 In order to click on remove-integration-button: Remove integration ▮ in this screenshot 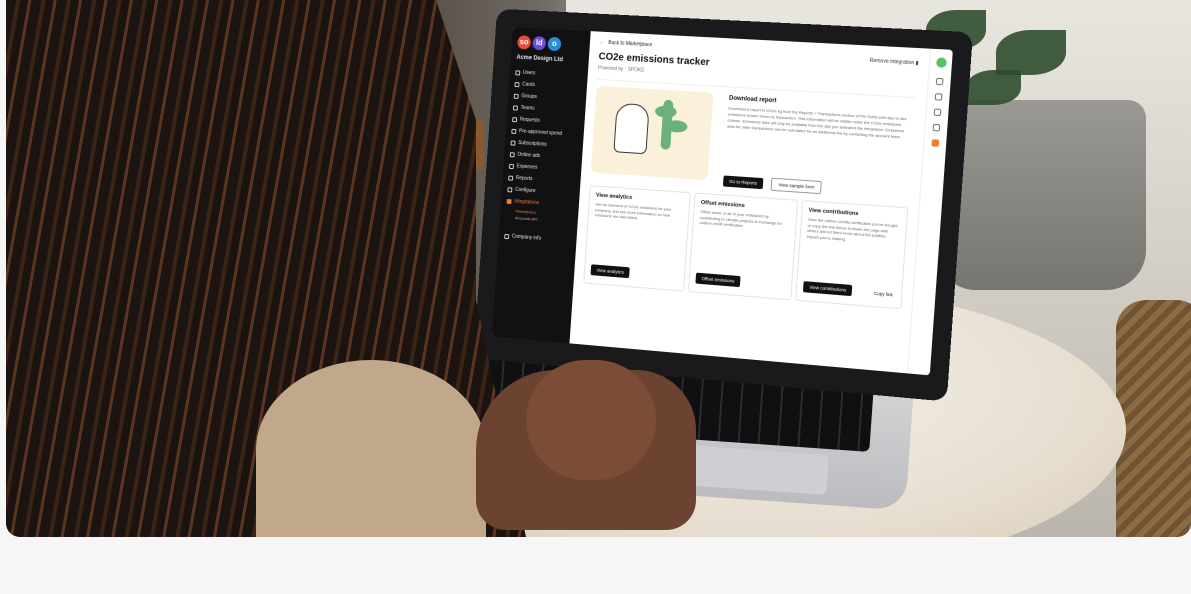, I will do `click(893, 62)`.